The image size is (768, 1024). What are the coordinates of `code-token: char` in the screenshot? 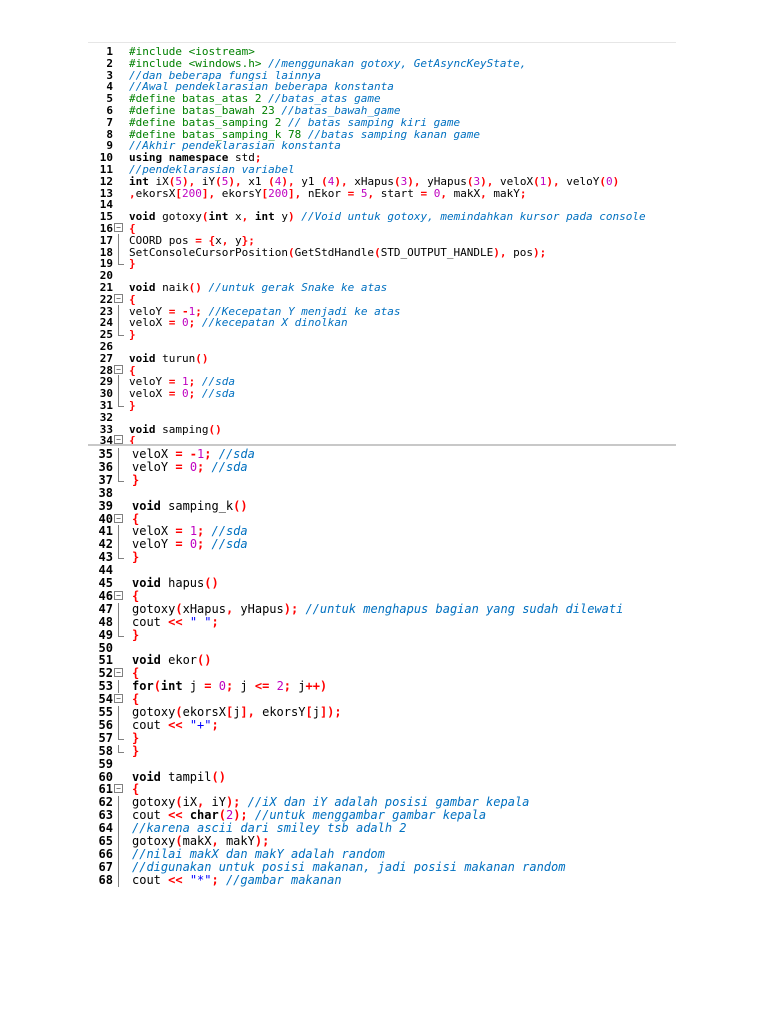 It's located at (204, 815).